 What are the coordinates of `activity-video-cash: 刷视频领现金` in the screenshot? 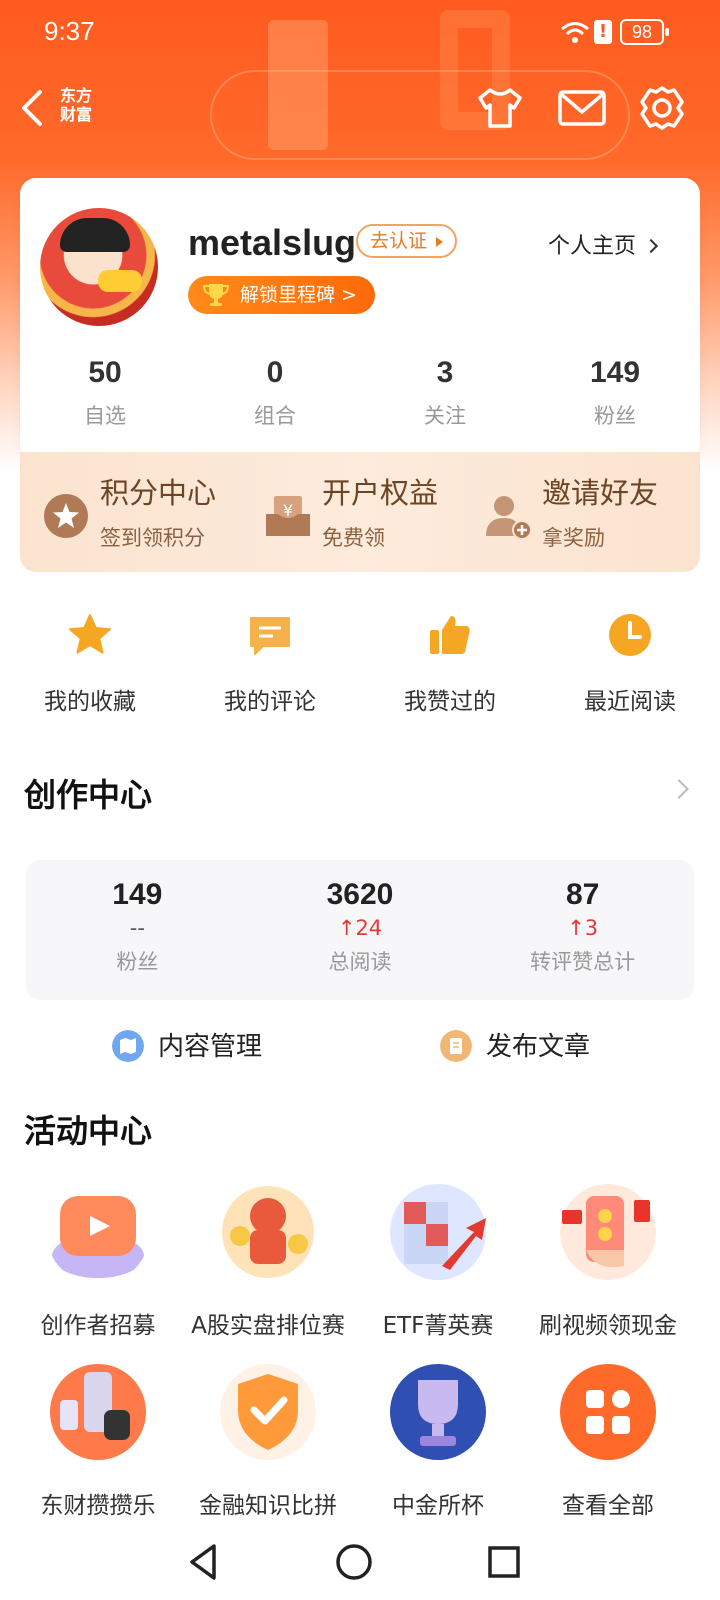 It's located at (608, 1260).